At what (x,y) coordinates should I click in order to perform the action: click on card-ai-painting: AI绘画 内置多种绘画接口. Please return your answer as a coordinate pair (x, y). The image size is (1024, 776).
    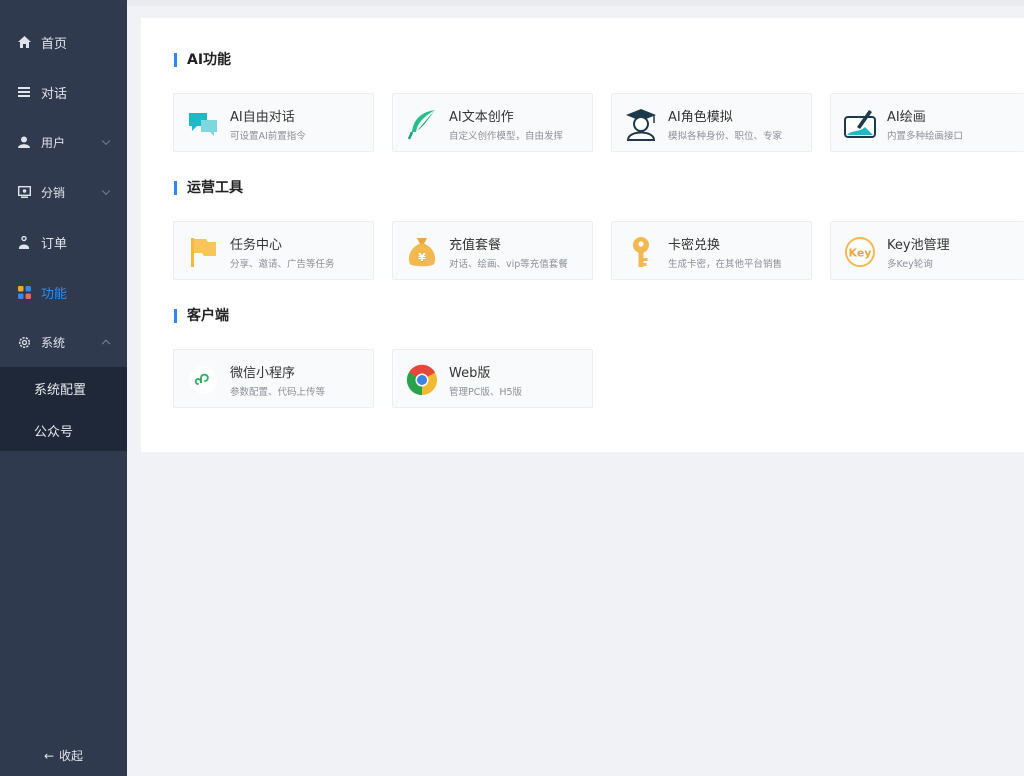
    Looking at the image, I should click on (927, 122).